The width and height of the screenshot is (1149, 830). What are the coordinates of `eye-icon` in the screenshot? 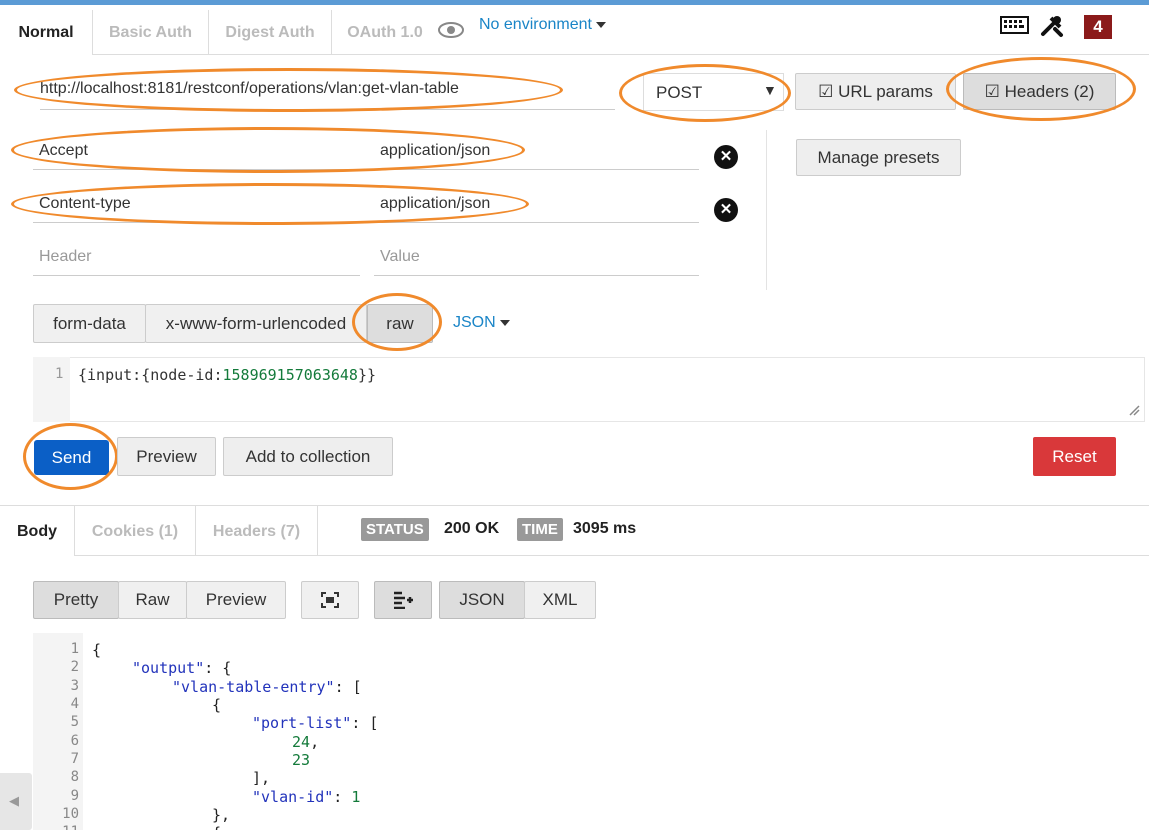 It's located at (451, 30).